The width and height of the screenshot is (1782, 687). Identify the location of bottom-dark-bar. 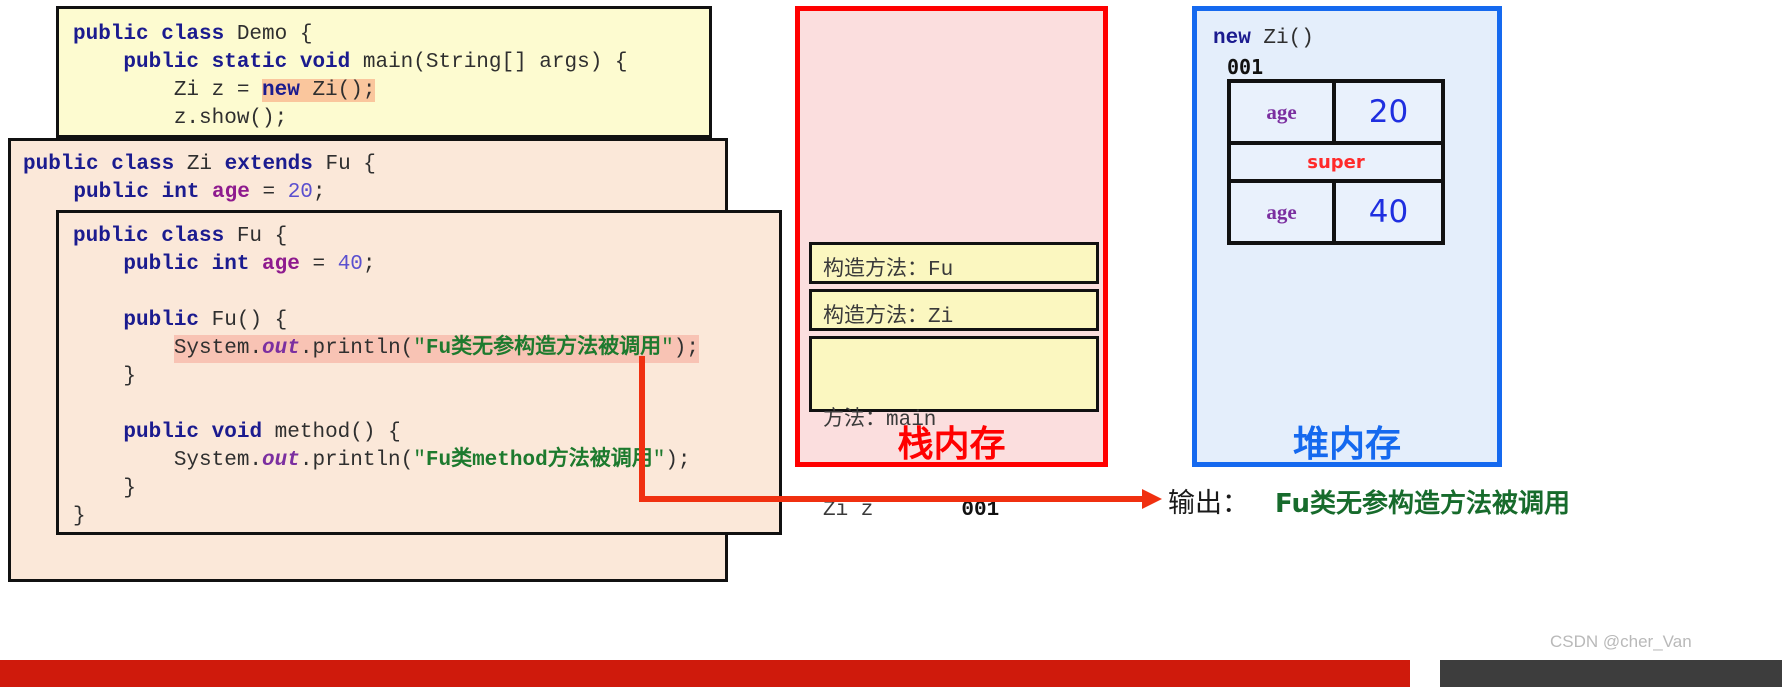
(1611, 673).